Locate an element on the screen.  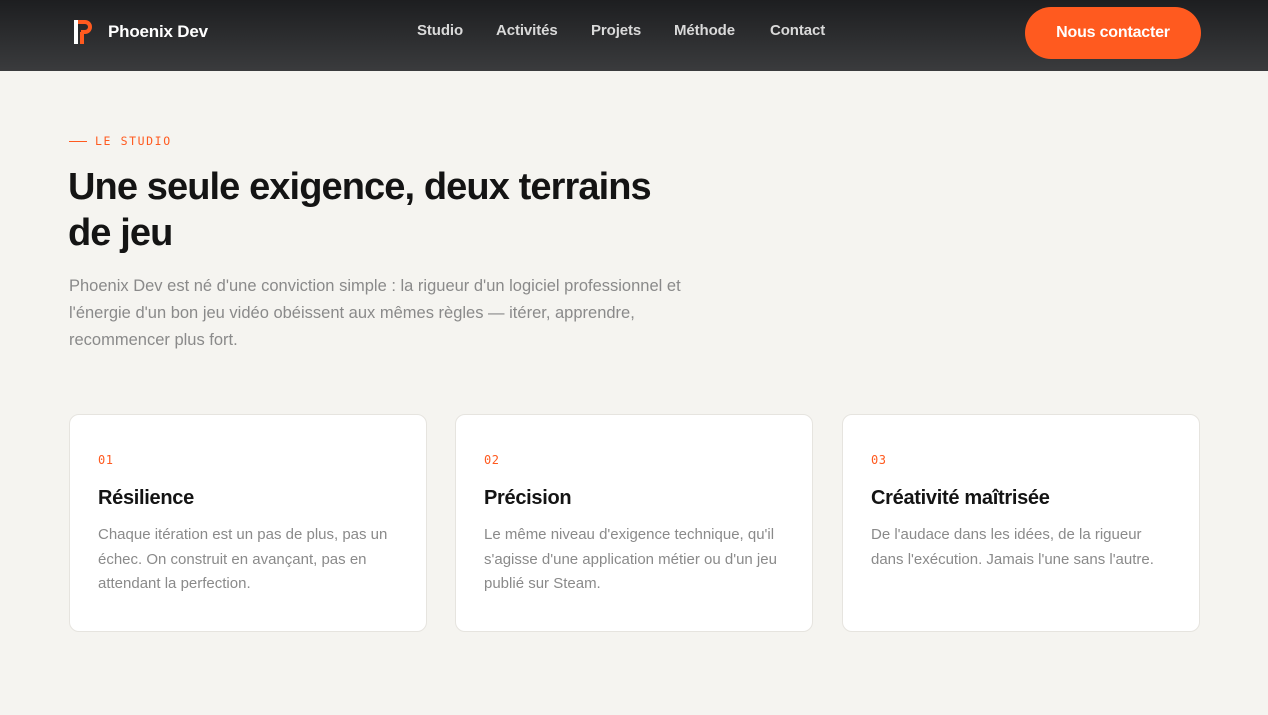
nav-link-studio: Studio is located at coordinates (440, 30).